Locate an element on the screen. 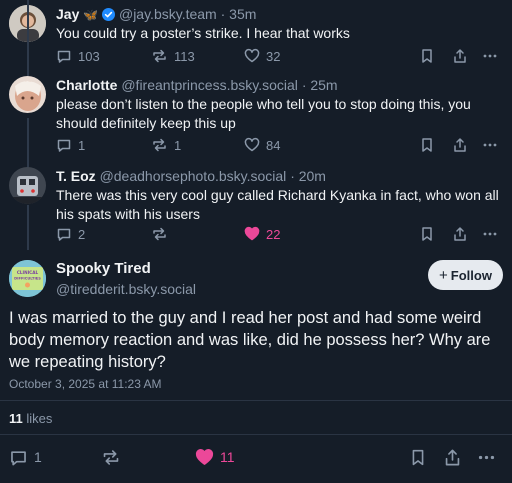 This screenshot has width=512, height=483. post-time: · 35m is located at coordinates (239, 14).